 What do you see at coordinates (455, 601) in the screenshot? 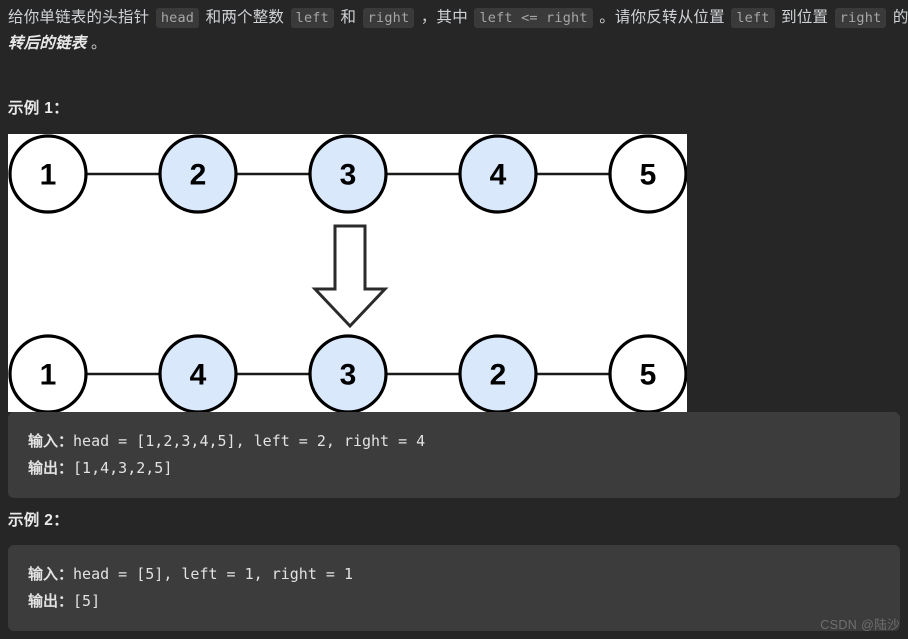
I see `example-2-output-line: 输出：[5]` at bounding box center [455, 601].